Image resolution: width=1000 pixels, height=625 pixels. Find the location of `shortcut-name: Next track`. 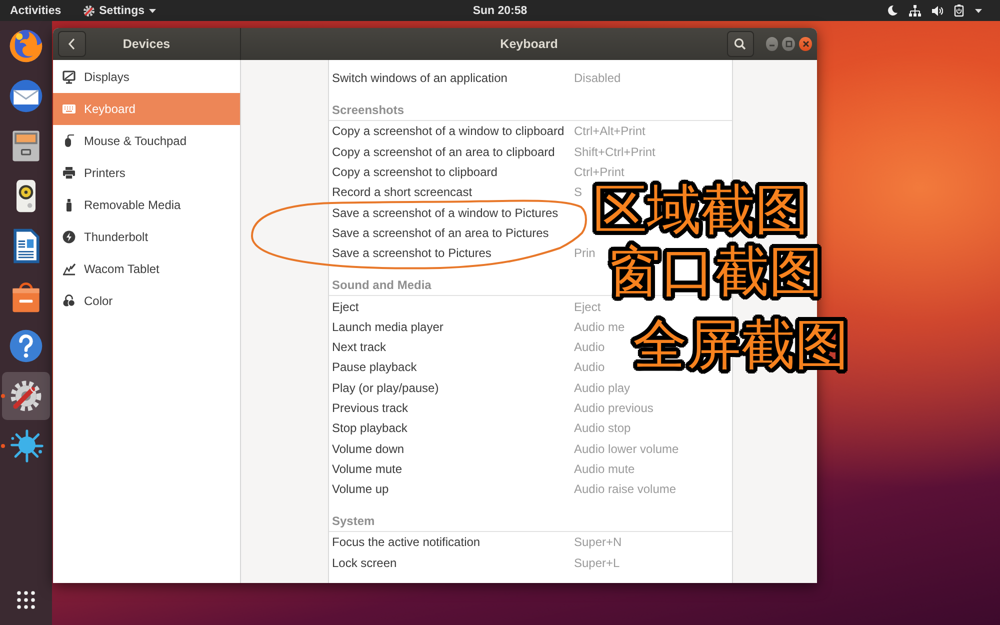

shortcut-name: Next track is located at coordinates (359, 347).